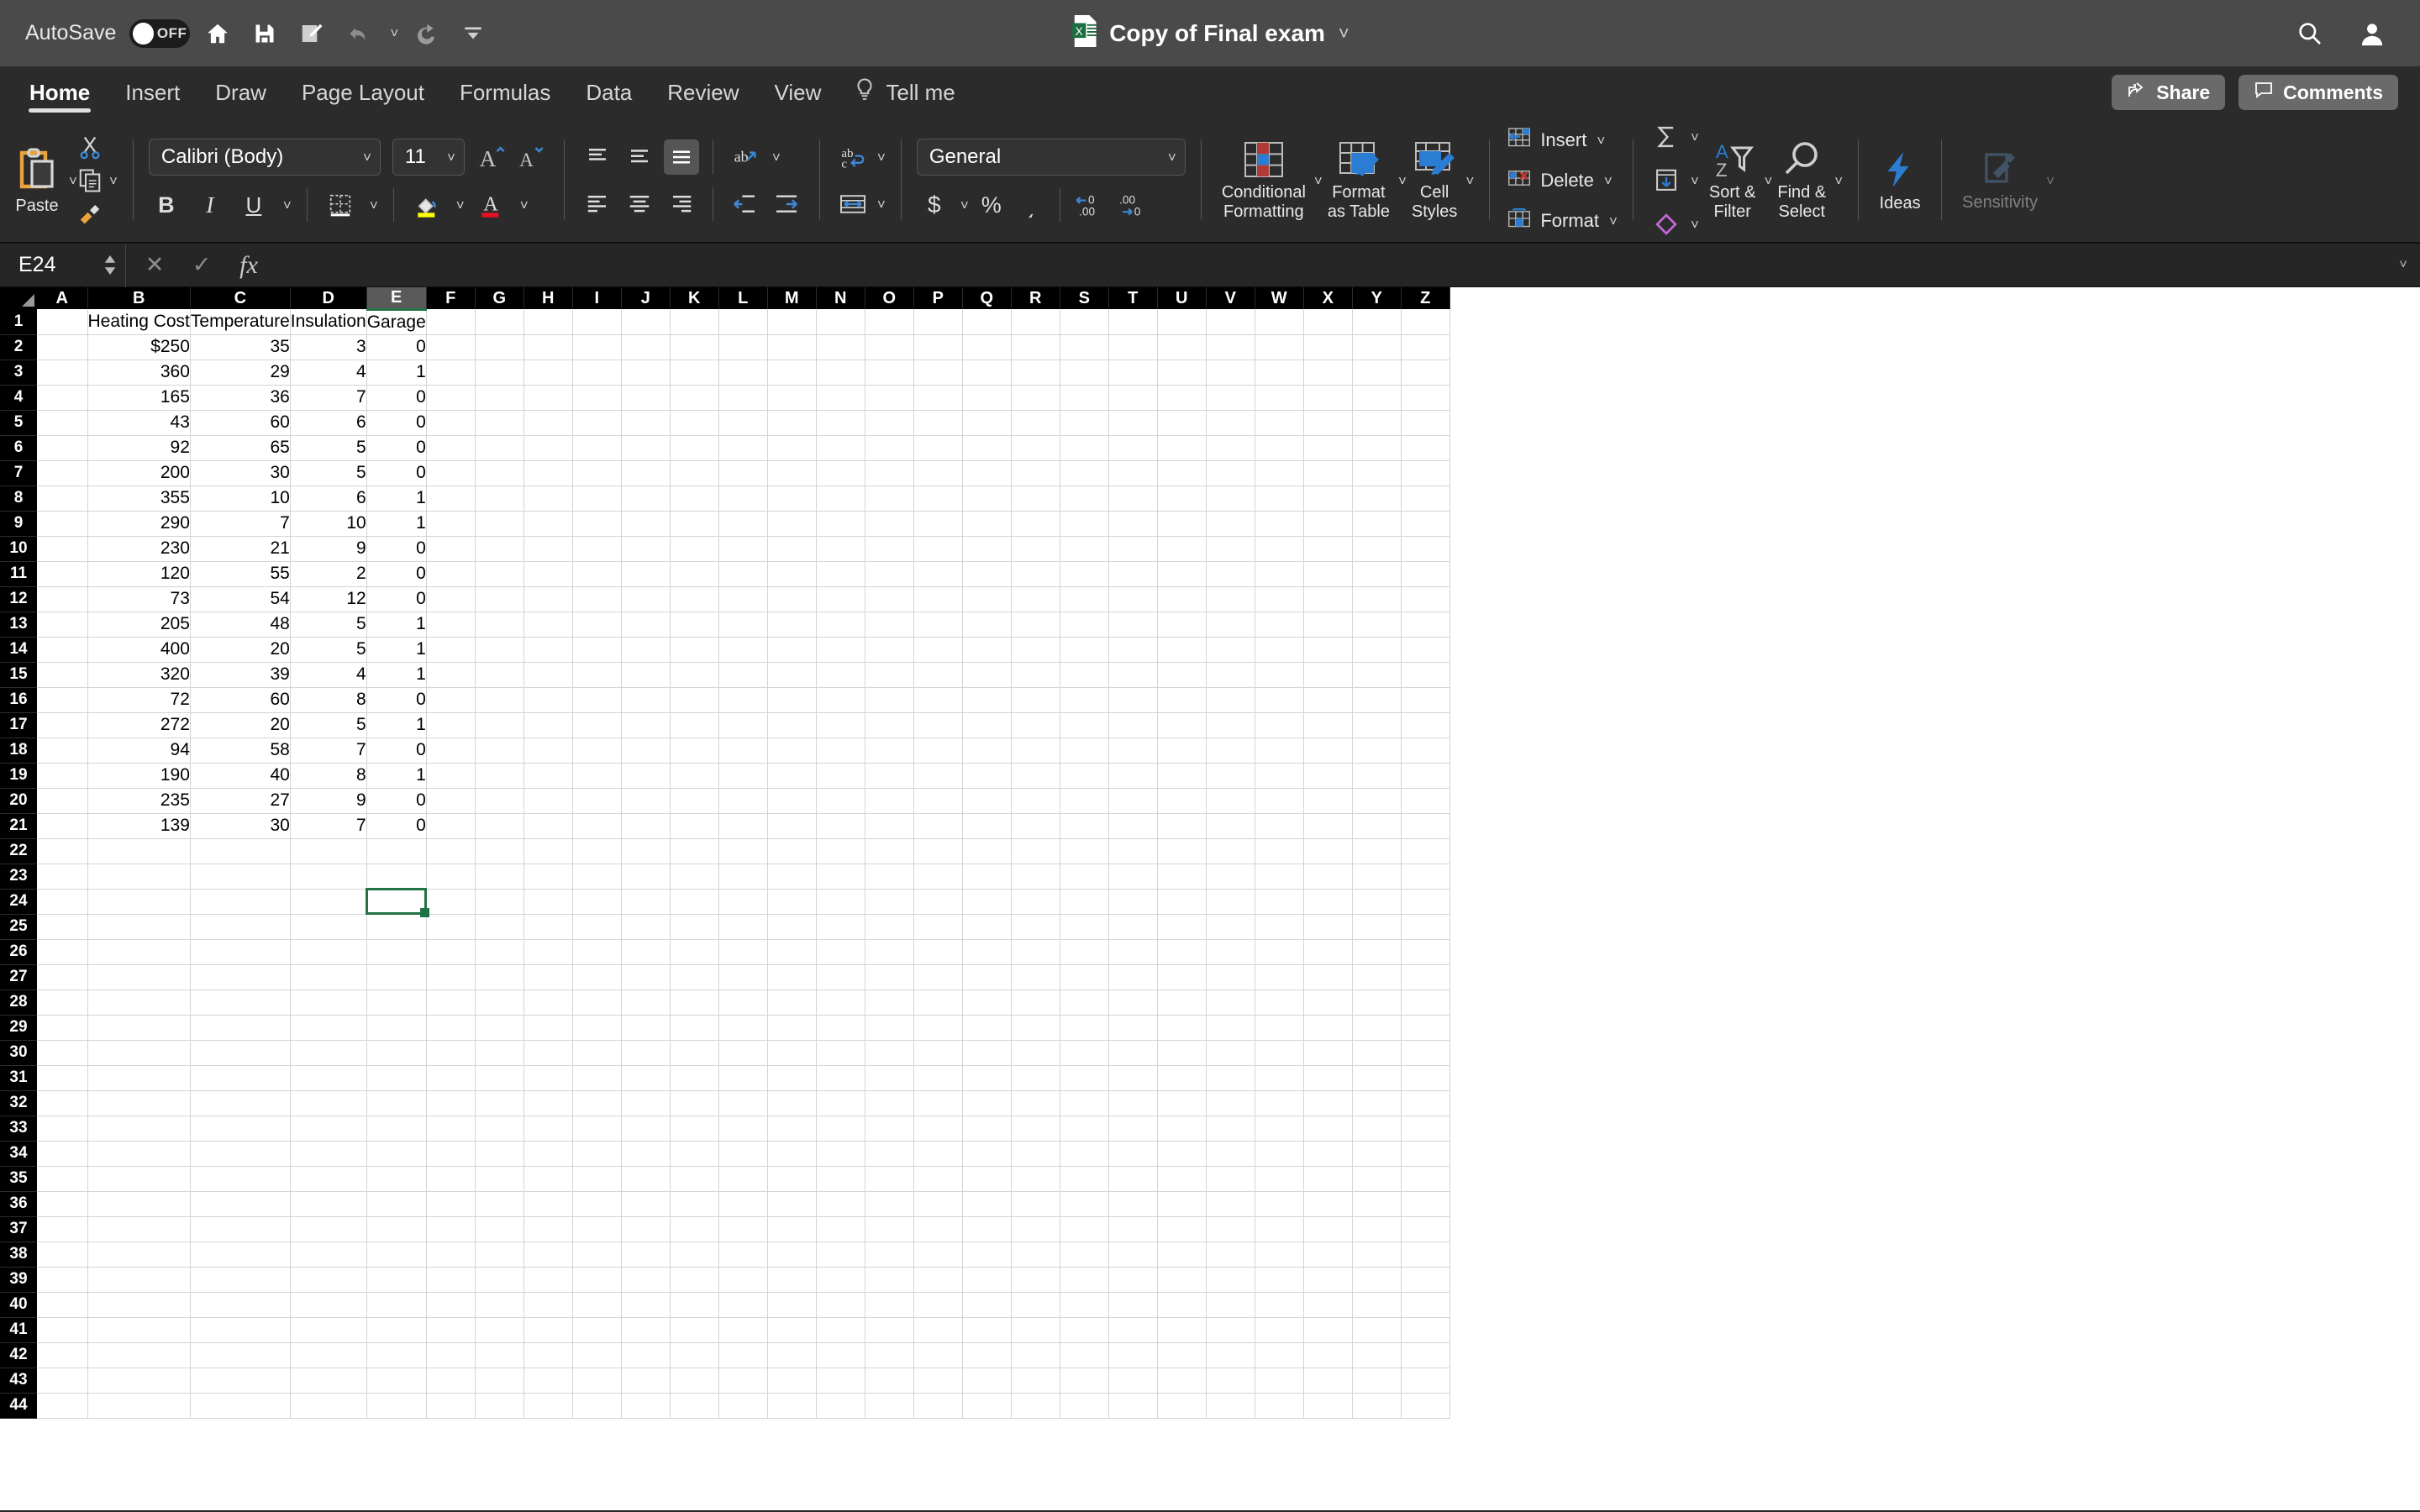 The image size is (2420, 1512). Describe the element at coordinates (548, 1053) in the screenshot. I see `cell-H30` at that location.